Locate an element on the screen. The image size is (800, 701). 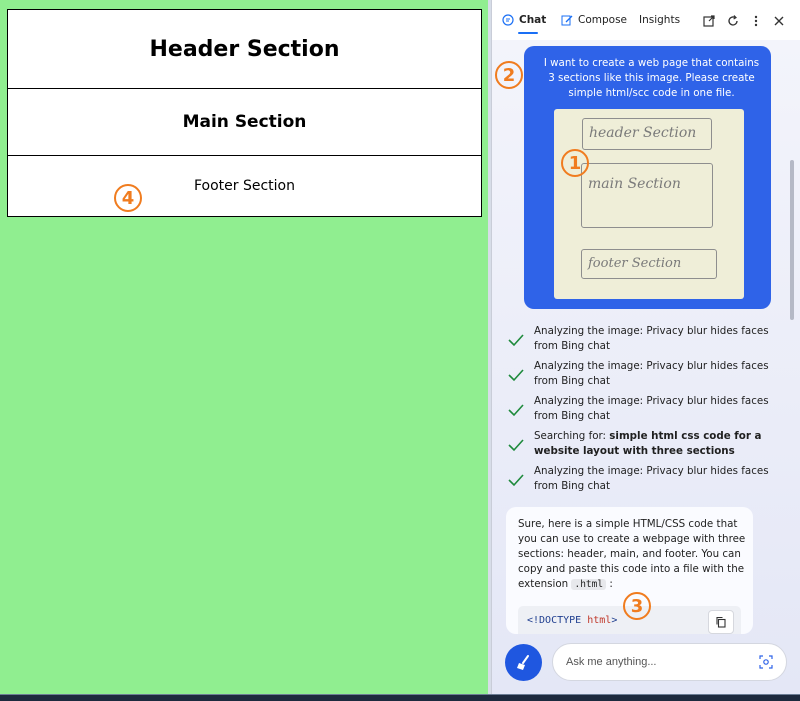
chat-icon is located at coordinates (508, 20).